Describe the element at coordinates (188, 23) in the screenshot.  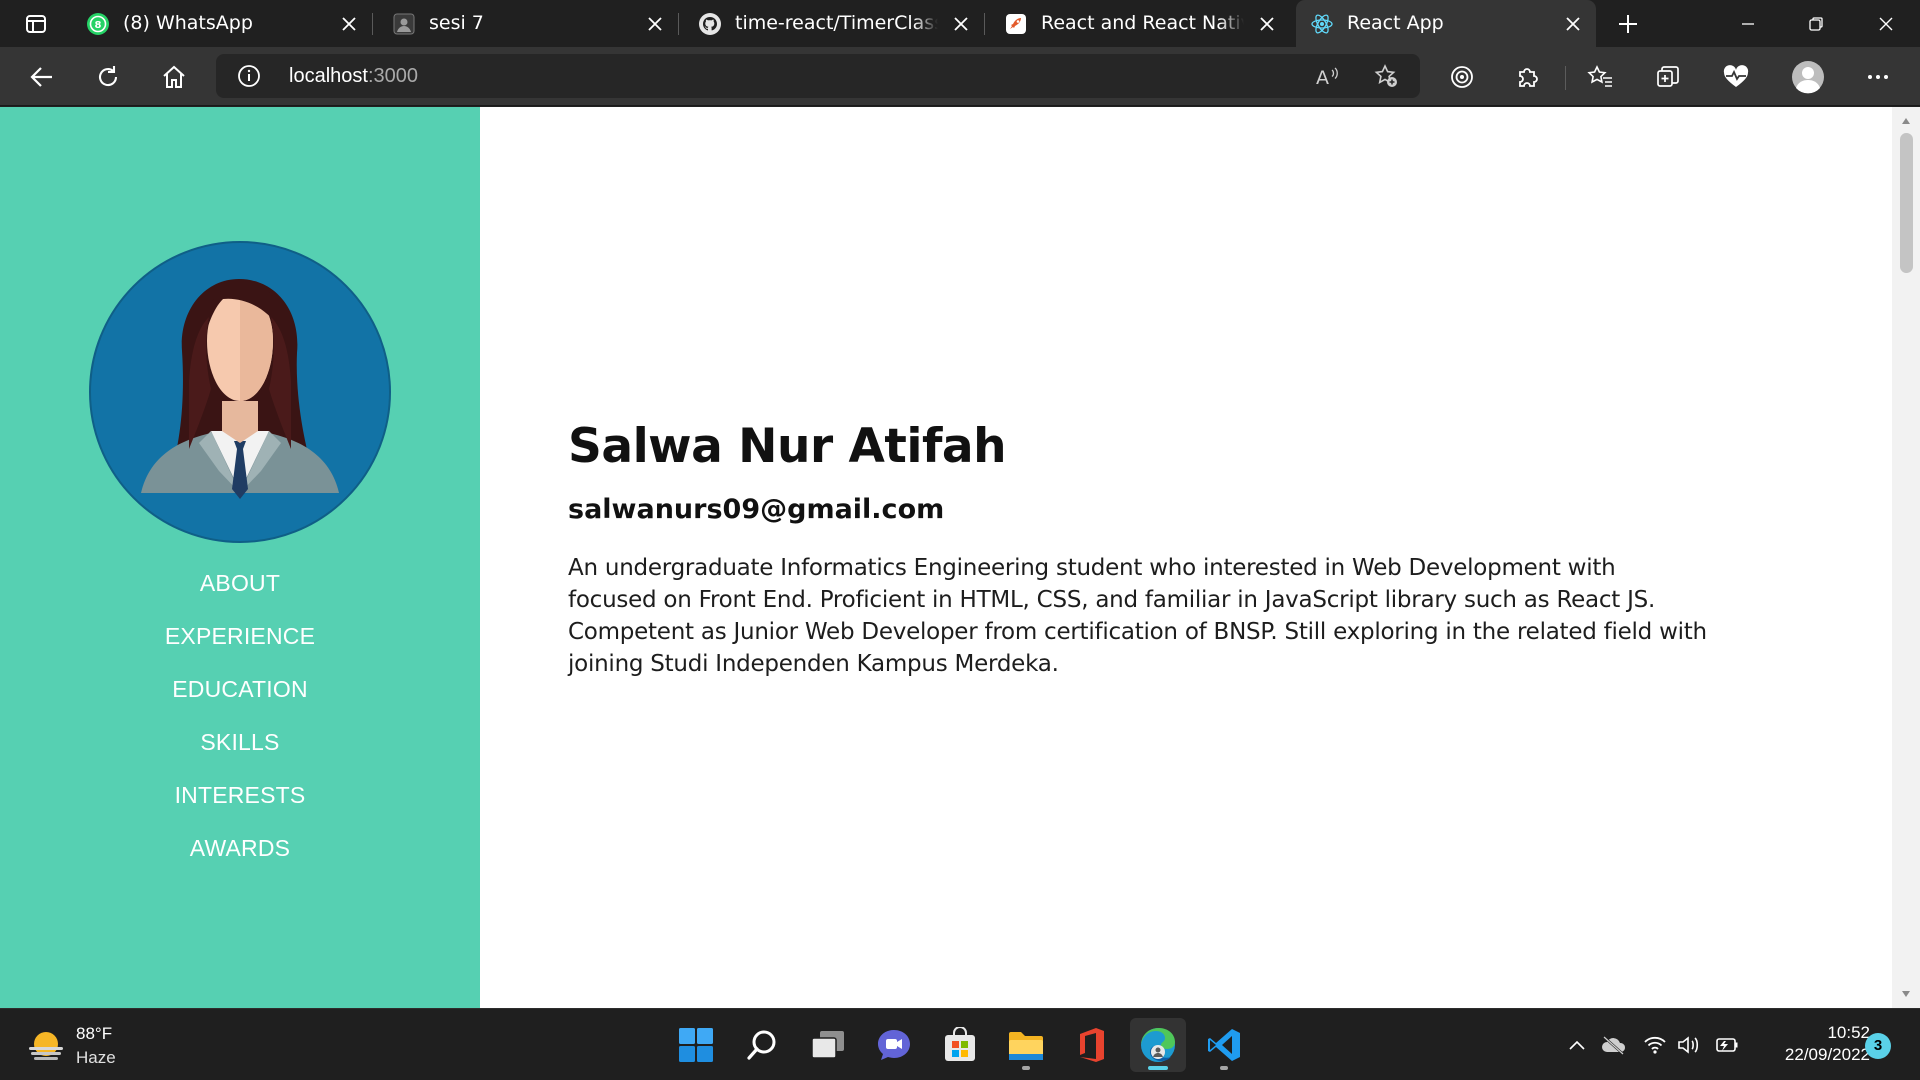
I see `tab-title: (8) WhatsApp` at that location.